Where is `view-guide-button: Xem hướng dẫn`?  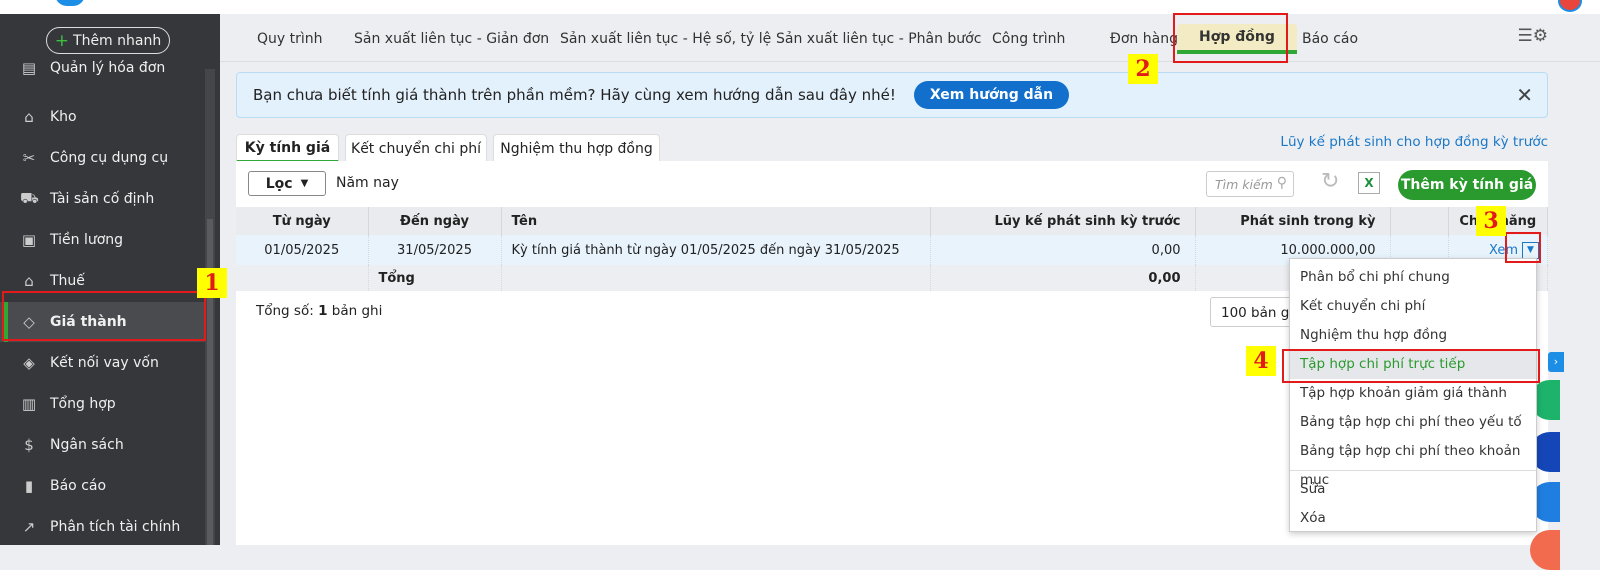 view-guide-button: Xem hướng dẫn is located at coordinates (991, 95).